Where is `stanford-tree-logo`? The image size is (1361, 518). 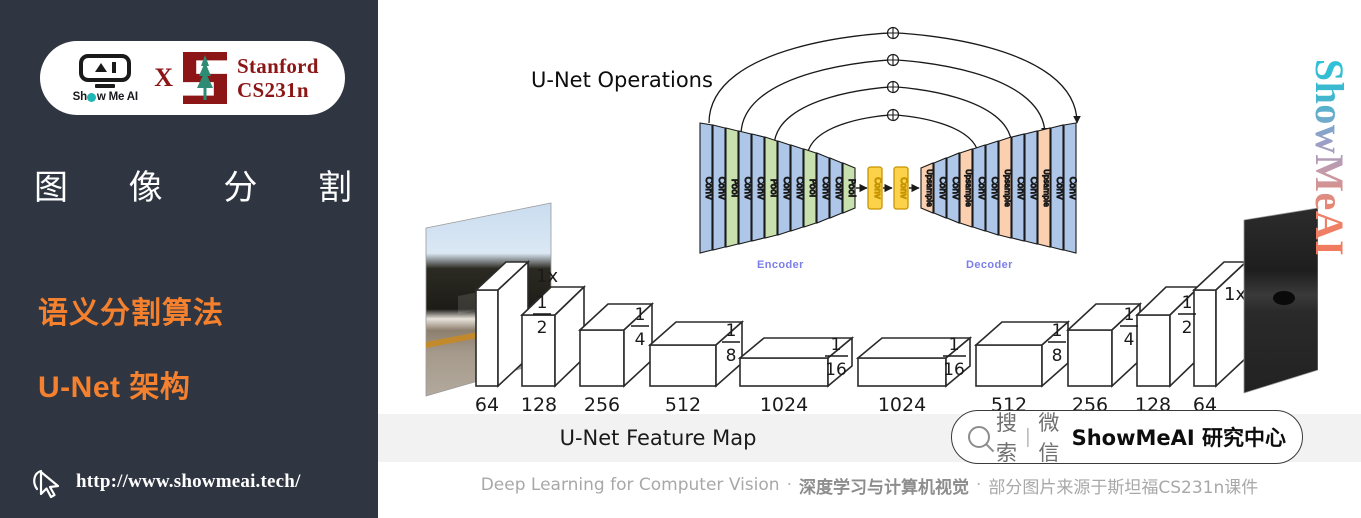
stanford-tree-logo is located at coordinates (205, 78).